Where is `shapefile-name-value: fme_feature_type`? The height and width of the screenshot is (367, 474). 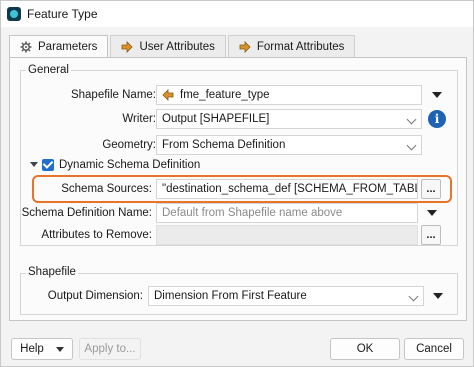
shapefile-name-value: fme_feature_type is located at coordinates (225, 95).